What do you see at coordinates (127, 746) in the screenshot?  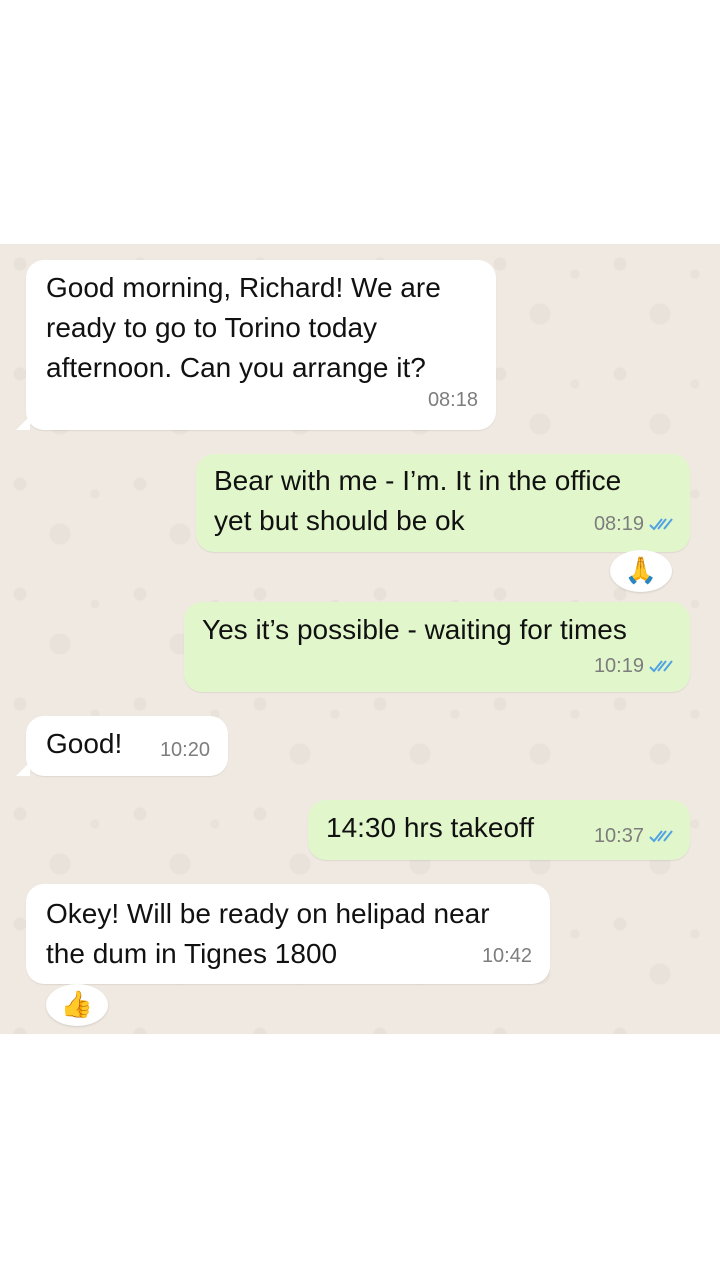 I see `message-incoming: Good! 10:20` at bounding box center [127, 746].